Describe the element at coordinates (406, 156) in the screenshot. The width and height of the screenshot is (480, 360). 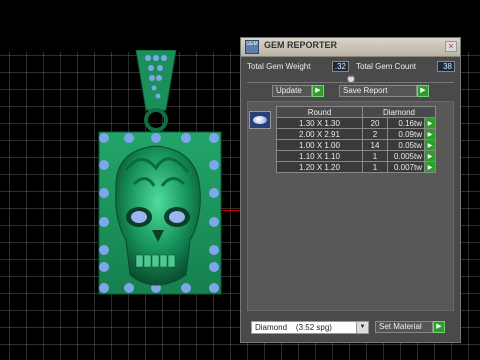
I see `gem-weight: 0.005tw` at that location.